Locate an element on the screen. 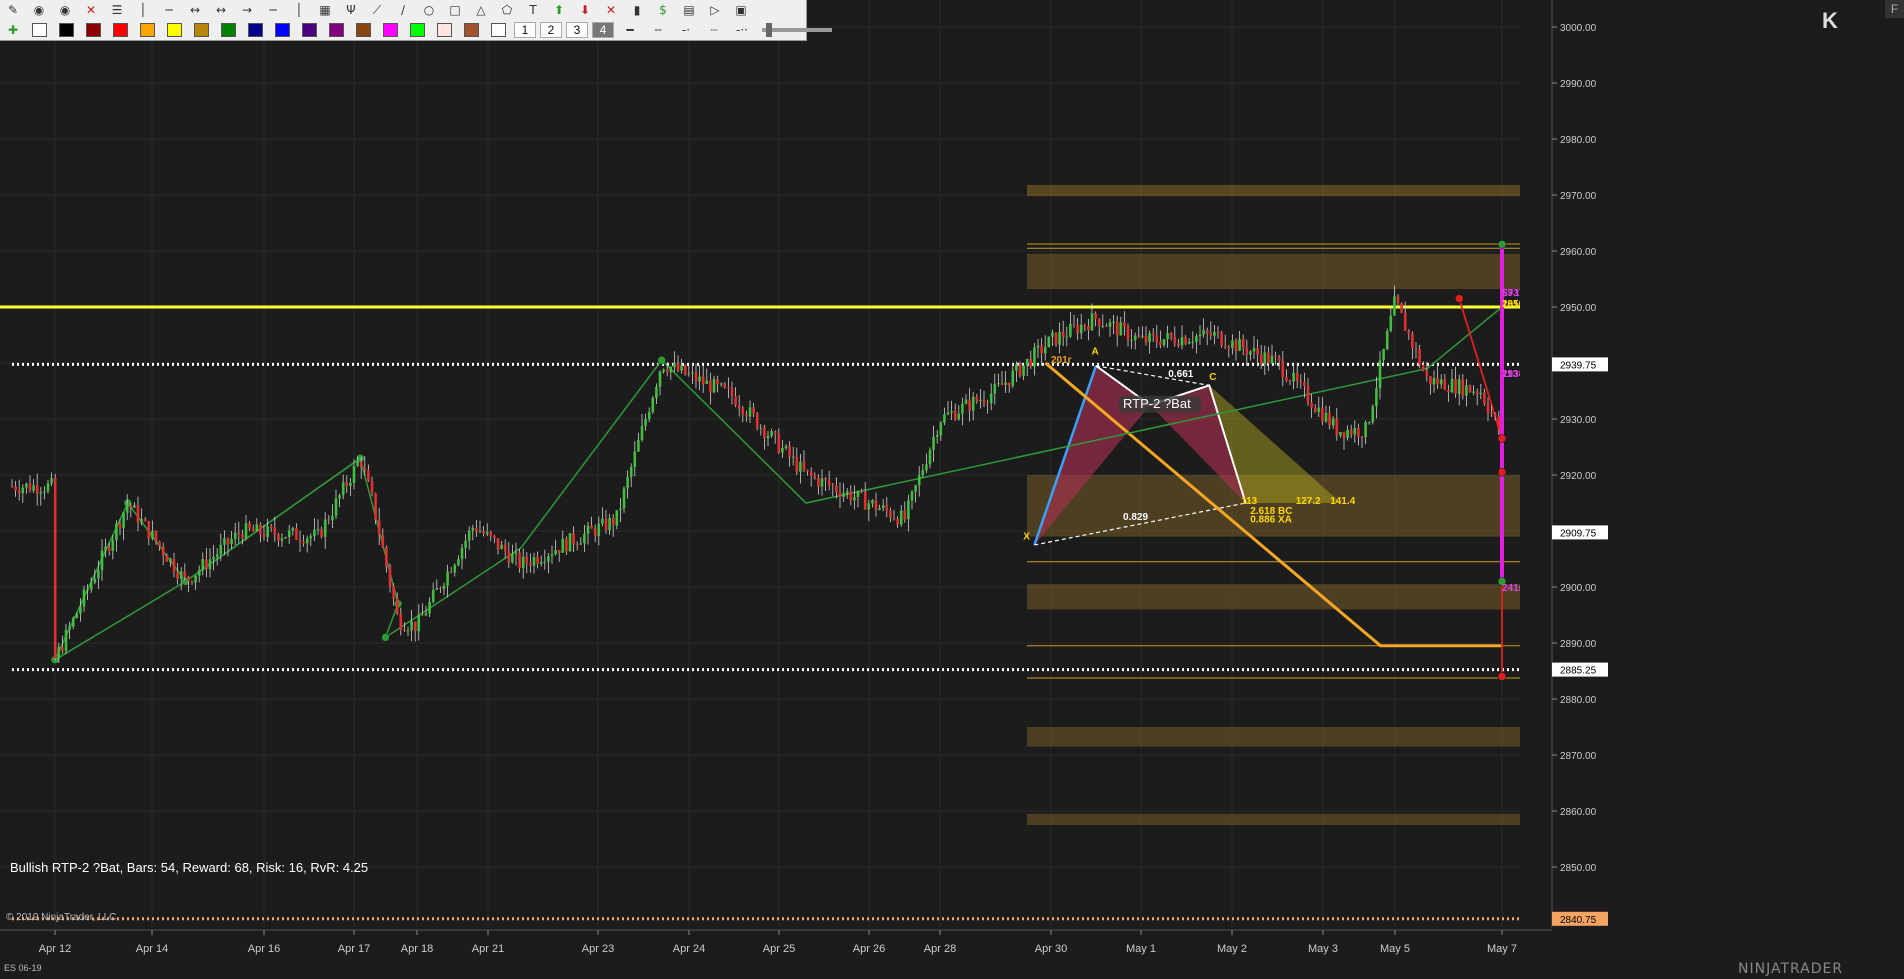 This screenshot has width=1904, height=979. line-width-button: 4 is located at coordinates (603, 30).